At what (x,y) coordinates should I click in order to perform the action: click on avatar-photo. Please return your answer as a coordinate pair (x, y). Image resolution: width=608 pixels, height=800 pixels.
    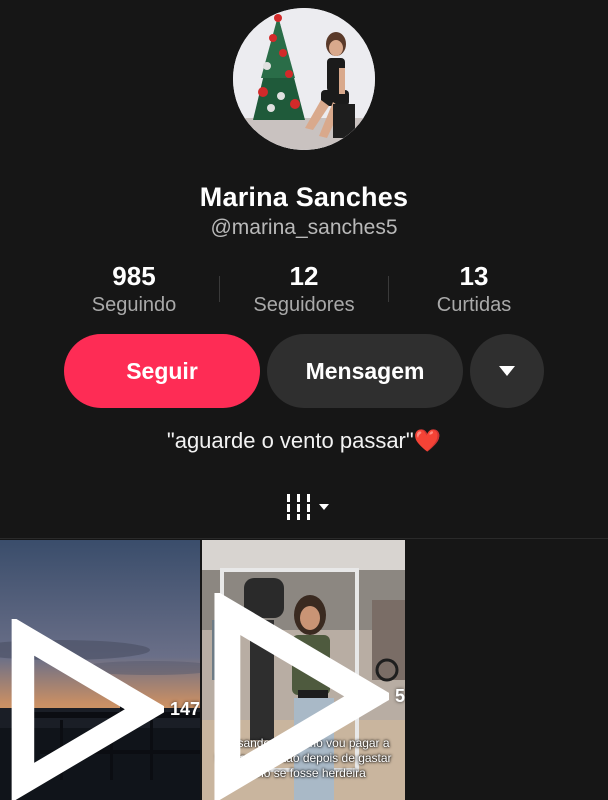
    Looking at the image, I should click on (304, 79).